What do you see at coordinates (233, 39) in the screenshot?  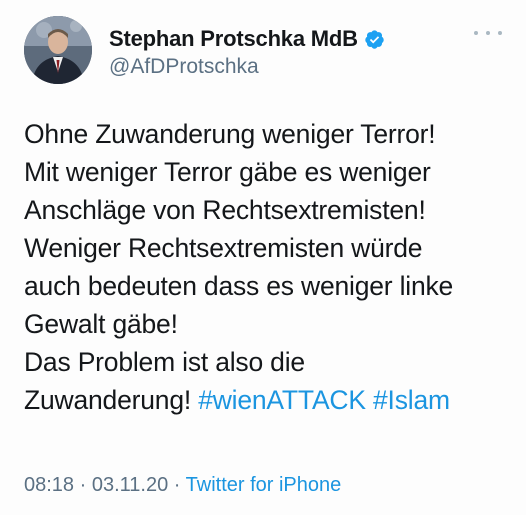 I see `author-display-name: Stephan Protschka MdB` at bounding box center [233, 39].